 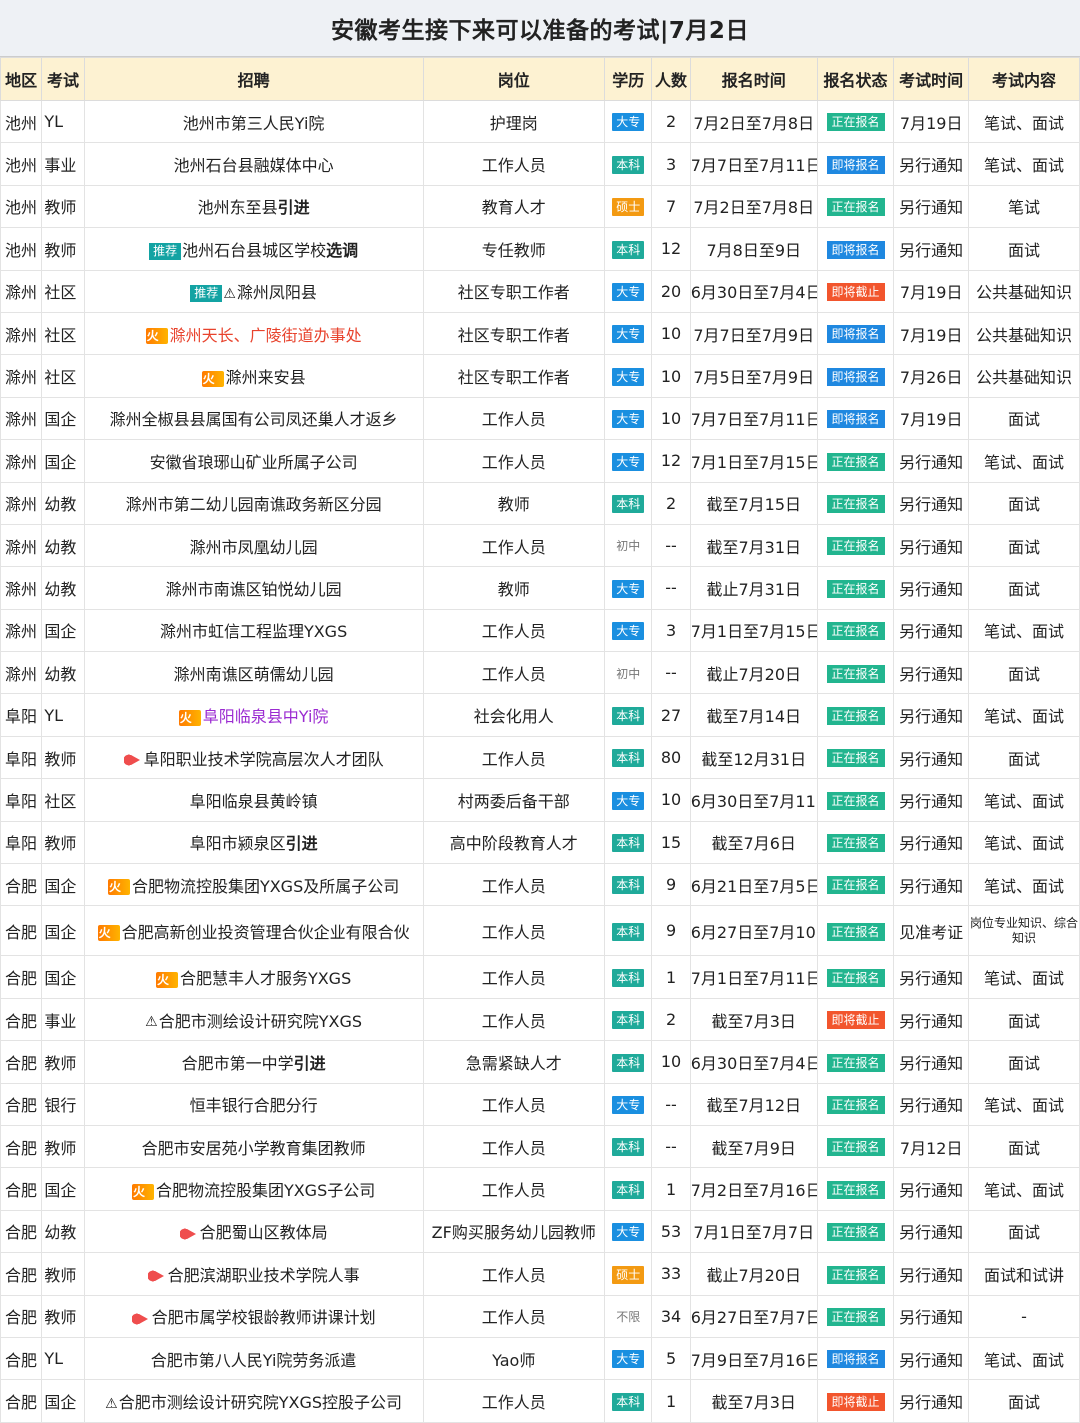 What do you see at coordinates (513, 588) in the screenshot?
I see `cell-post: 教师` at bounding box center [513, 588].